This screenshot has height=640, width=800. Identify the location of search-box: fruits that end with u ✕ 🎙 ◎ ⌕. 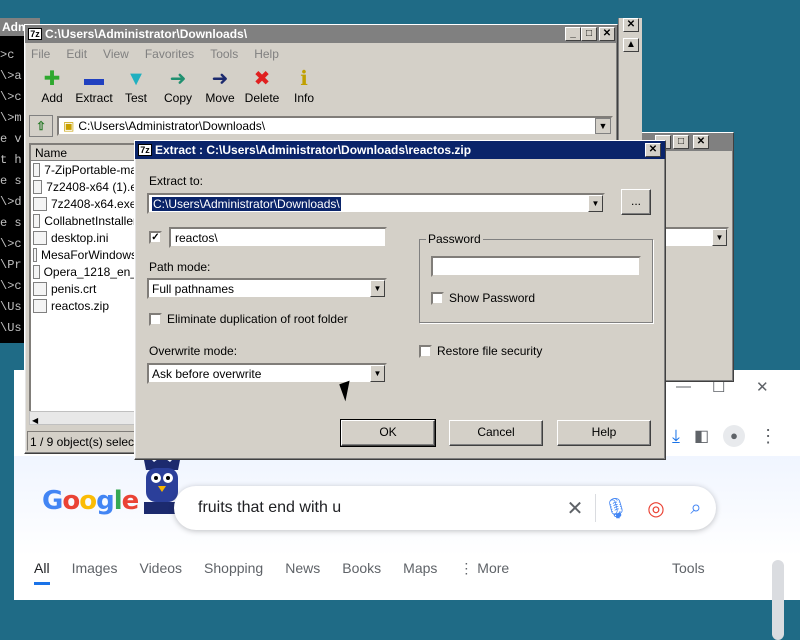
(445, 508).